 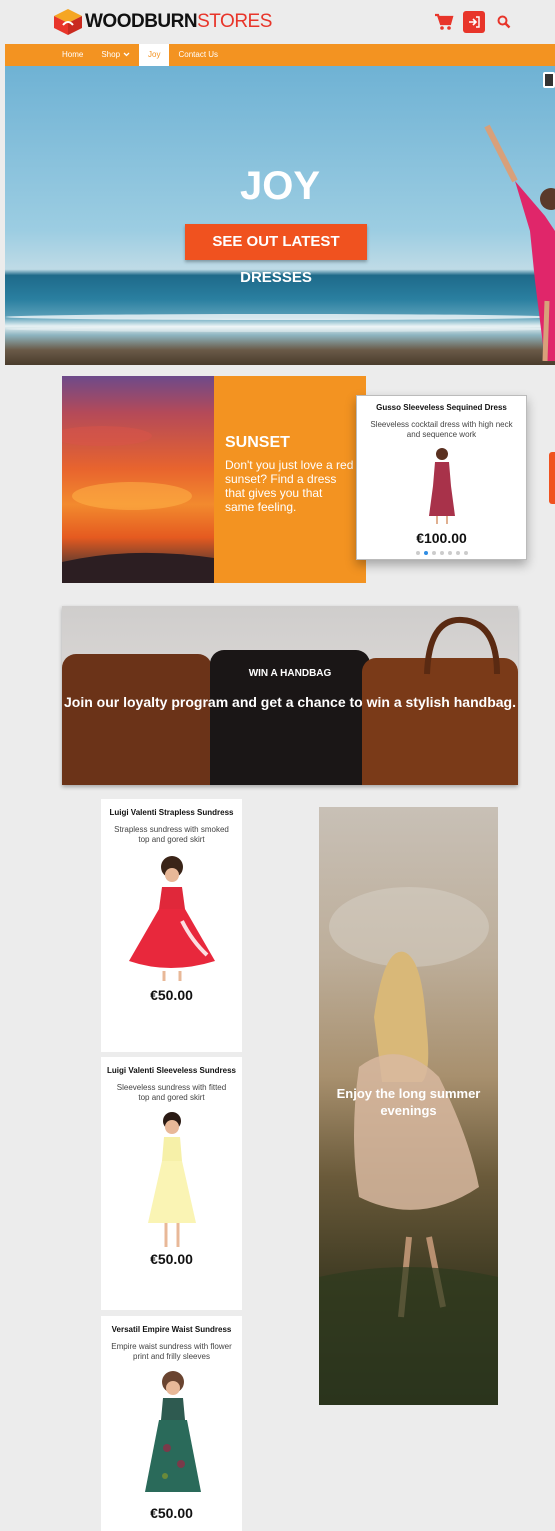 I want to click on carousel-dots, so click(x=441, y=553).